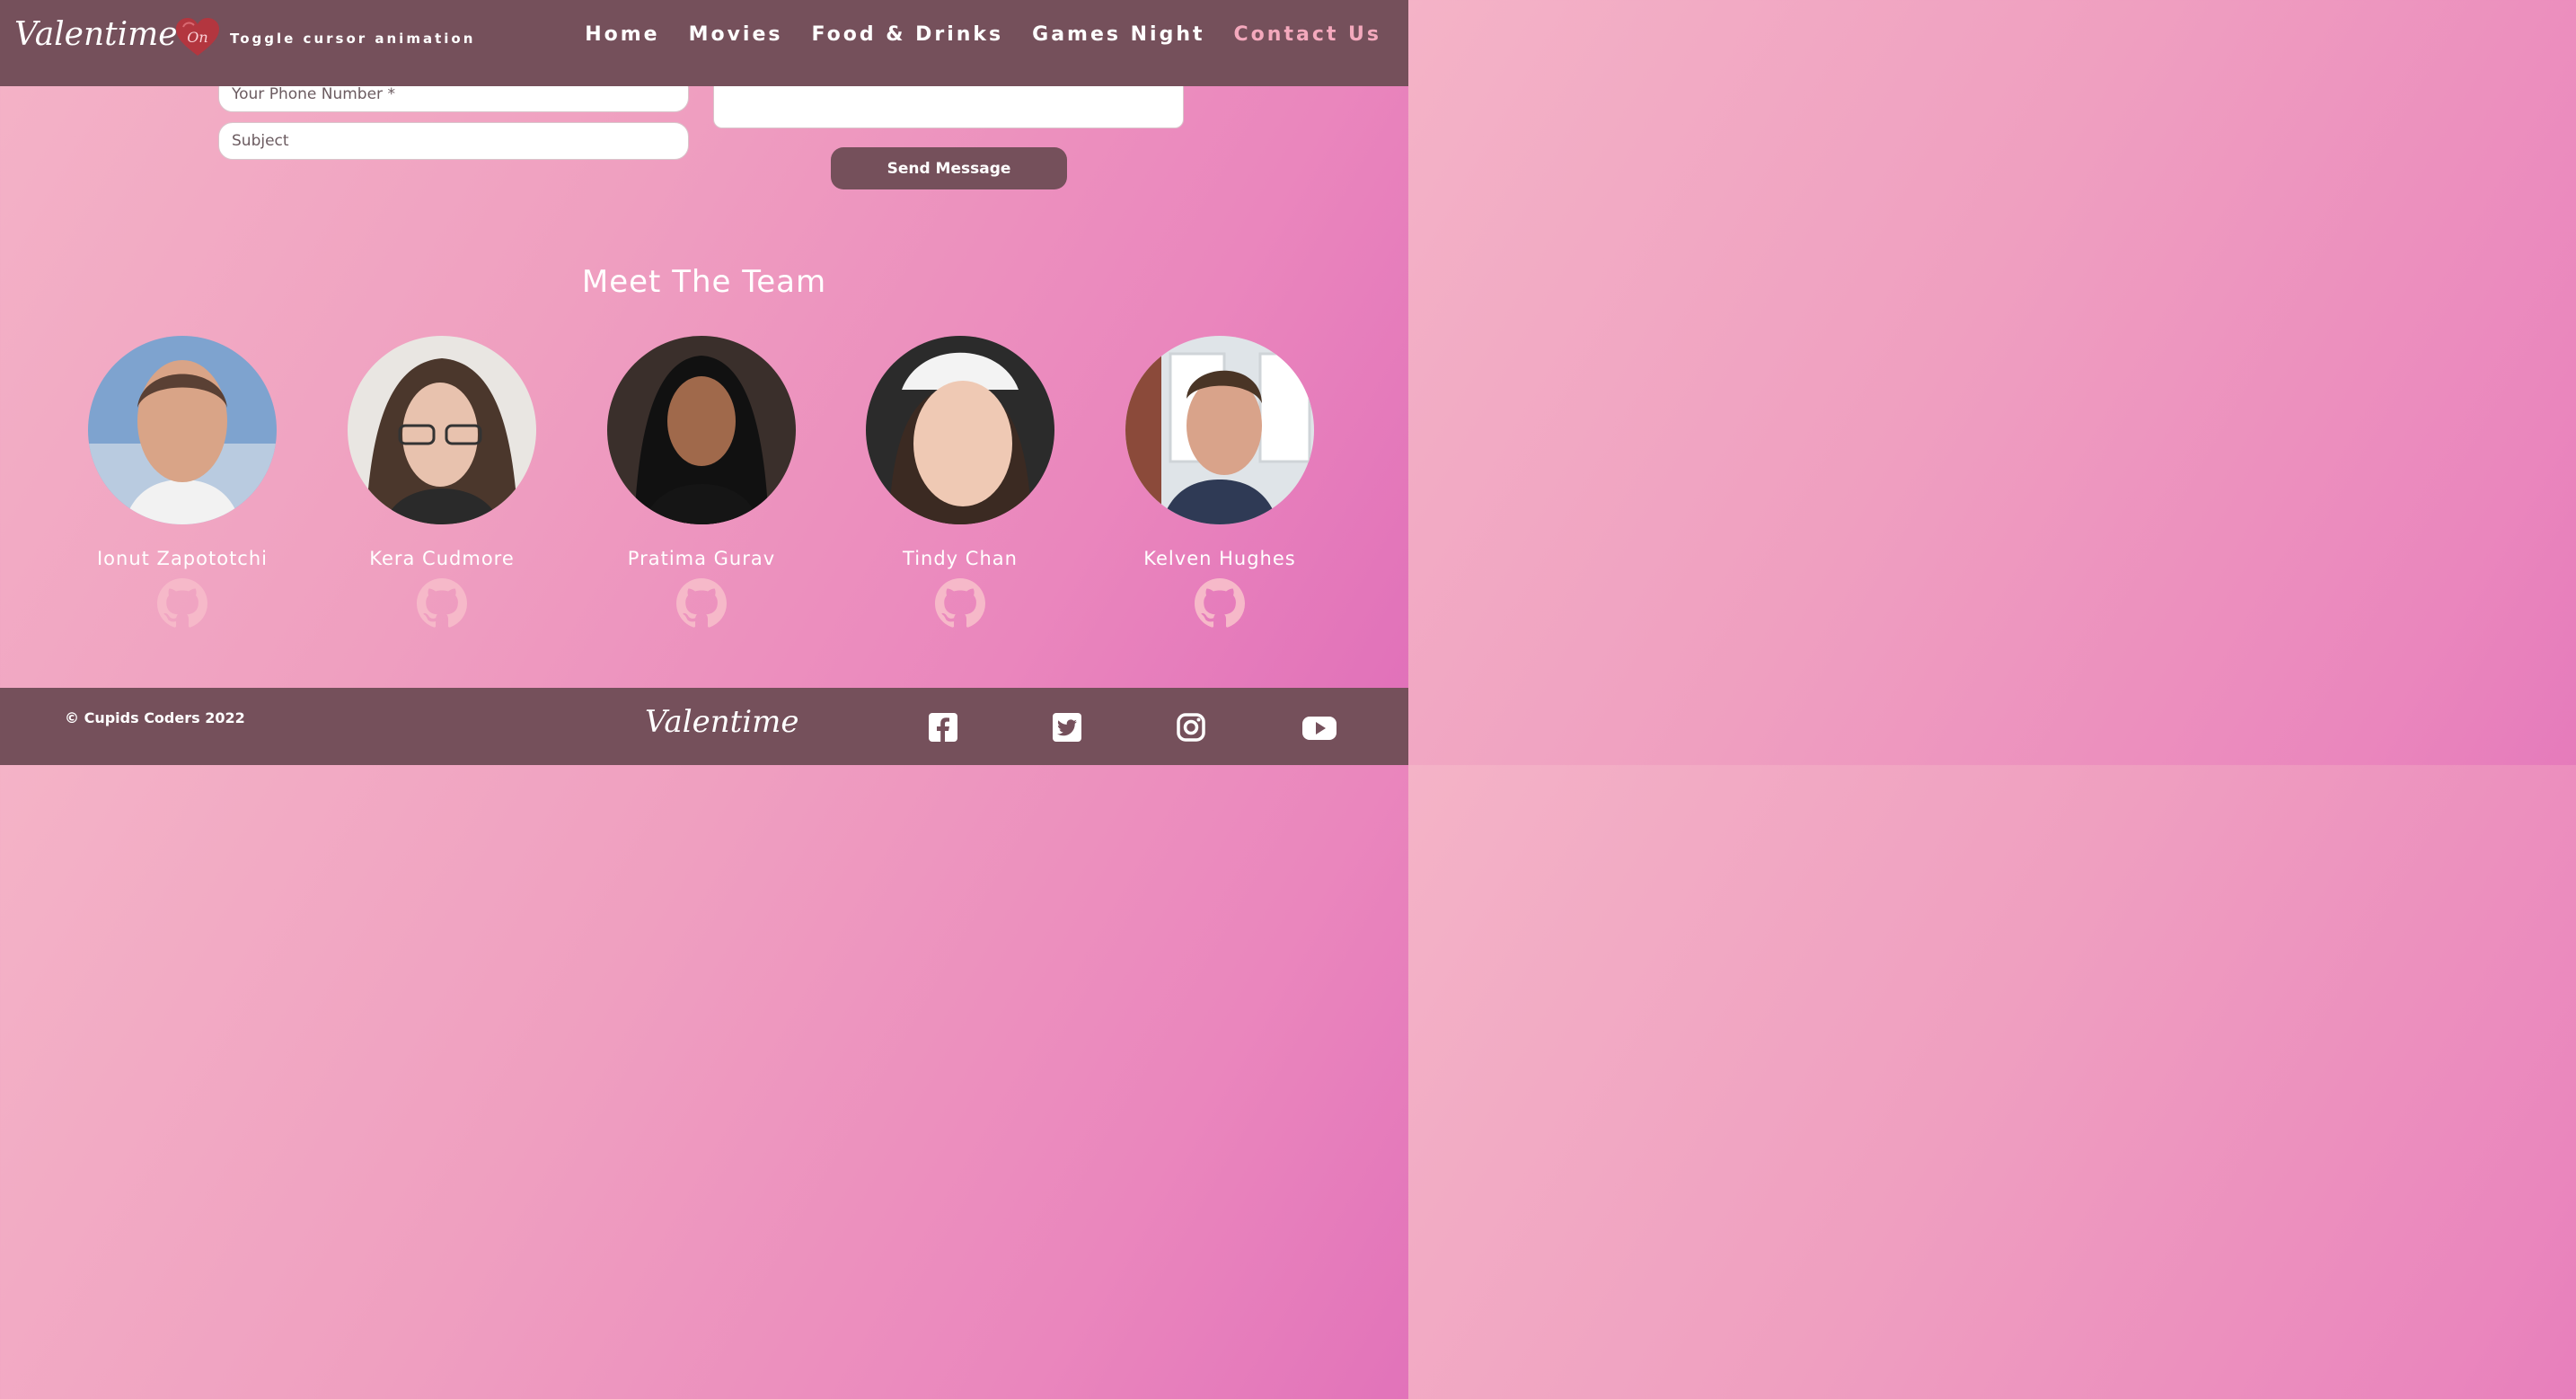 The image size is (2576, 1399). What do you see at coordinates (943, 727) in the screenshot?
I see `facebook-icon` at bounding box center [943, 727].